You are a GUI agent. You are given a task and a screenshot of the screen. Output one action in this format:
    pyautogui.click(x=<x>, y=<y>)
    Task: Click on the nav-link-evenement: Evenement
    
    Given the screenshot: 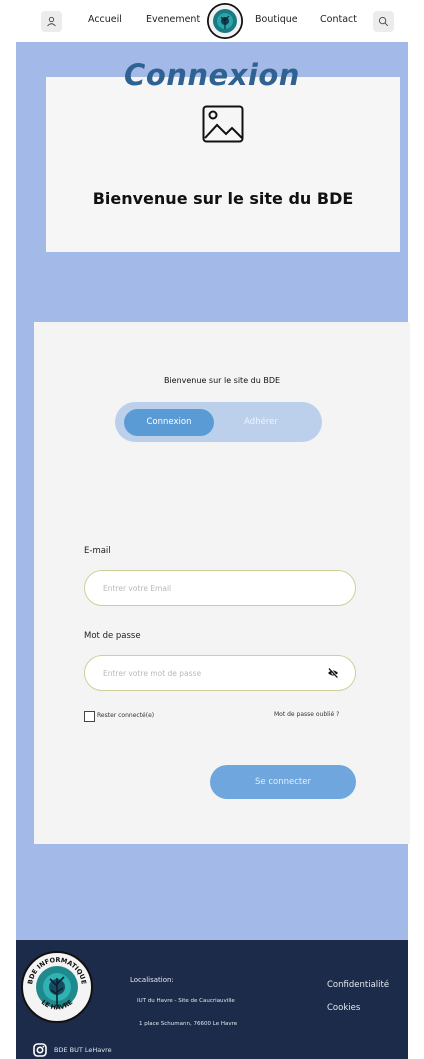 What is the action you would take?
    pyautogui.click(x=173, y=19)
    